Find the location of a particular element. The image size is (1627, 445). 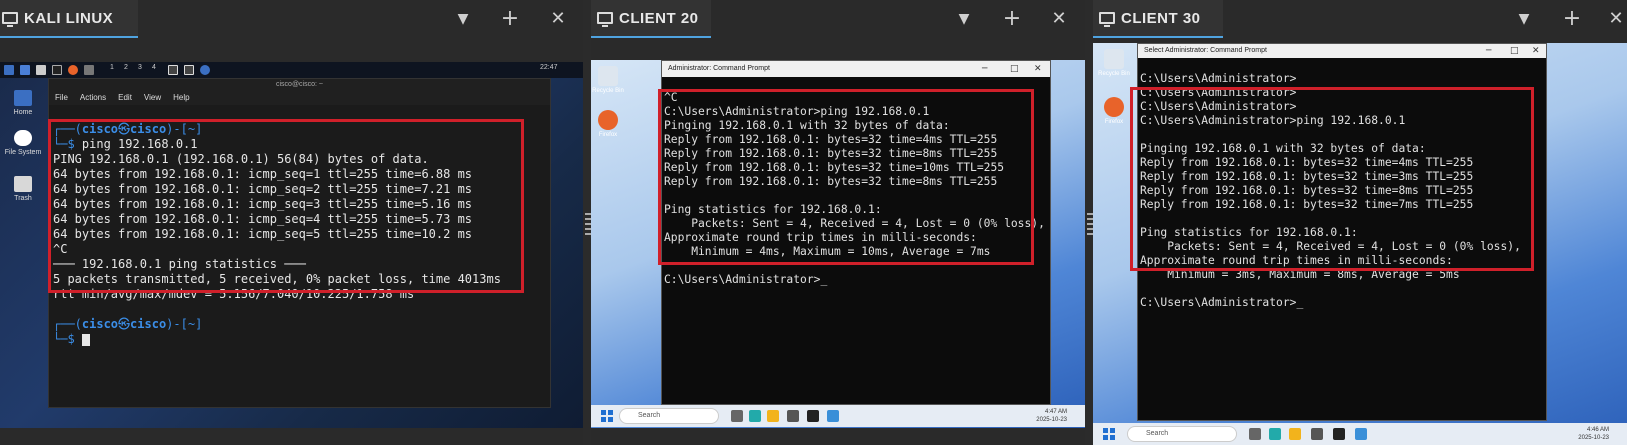

tab-kali-linux: KALI LINUX is located at coordinates (69, 19).